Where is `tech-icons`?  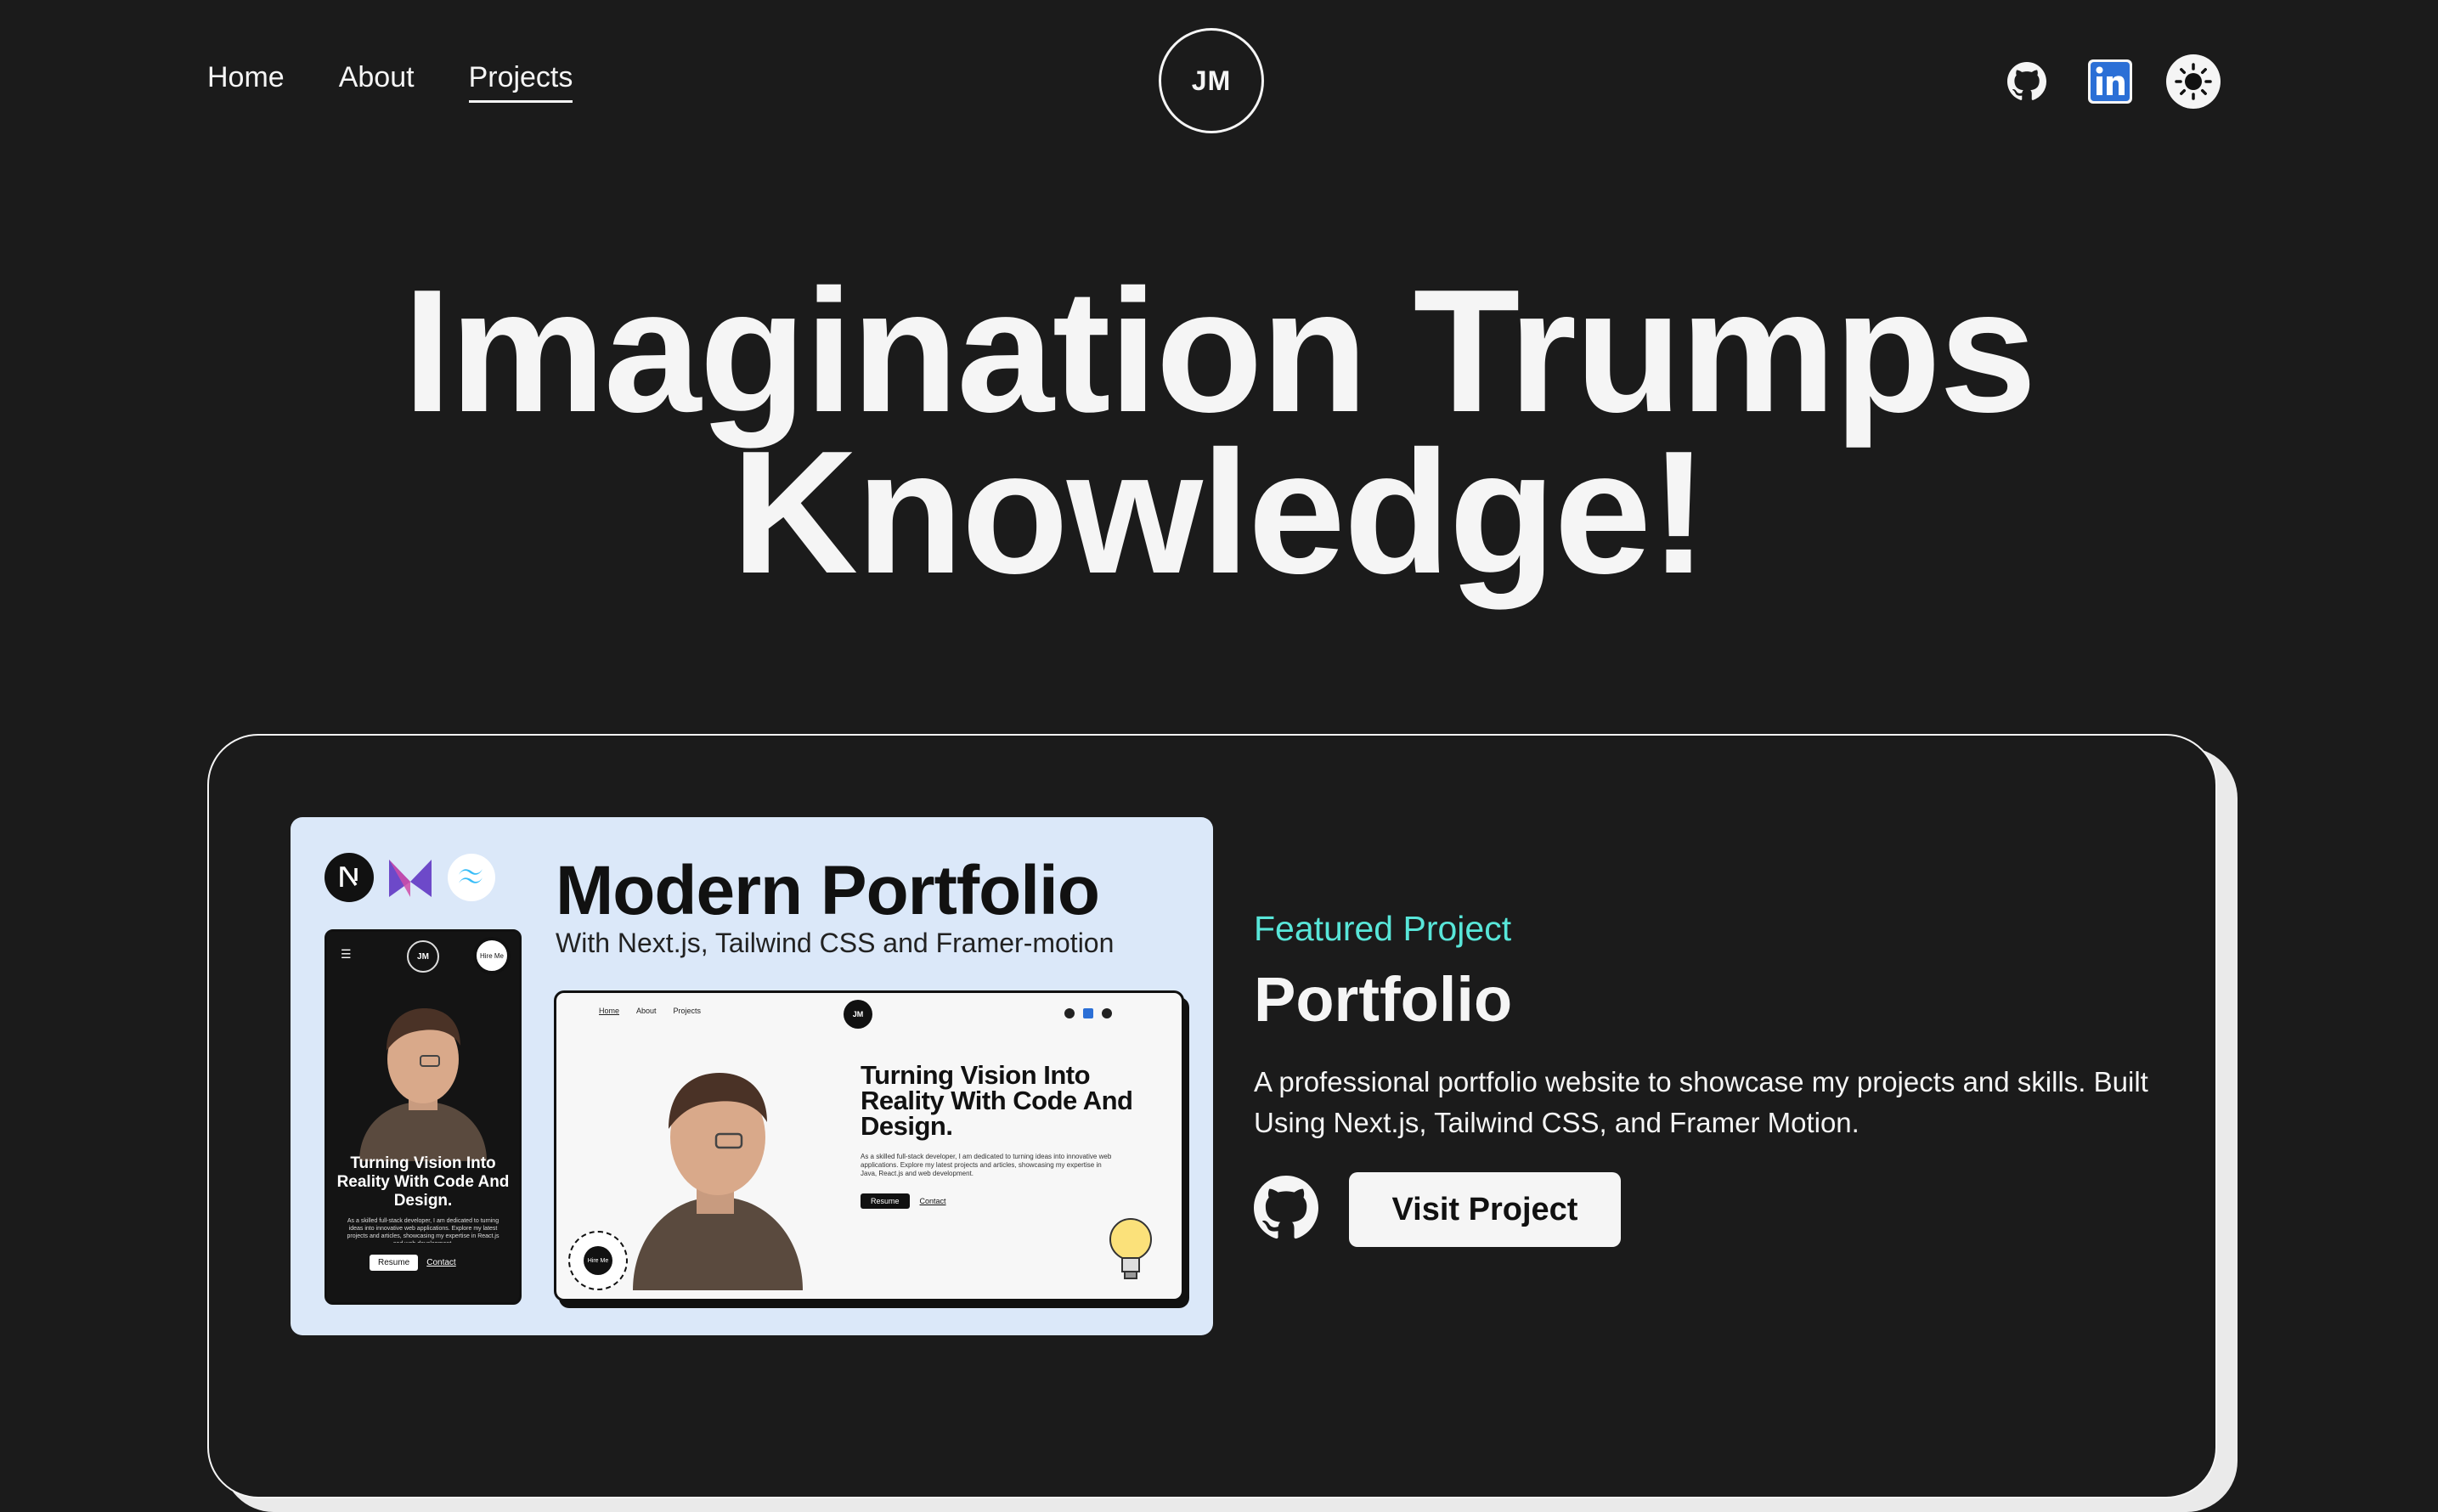 tech-icons is located at coordinates (410, 877).